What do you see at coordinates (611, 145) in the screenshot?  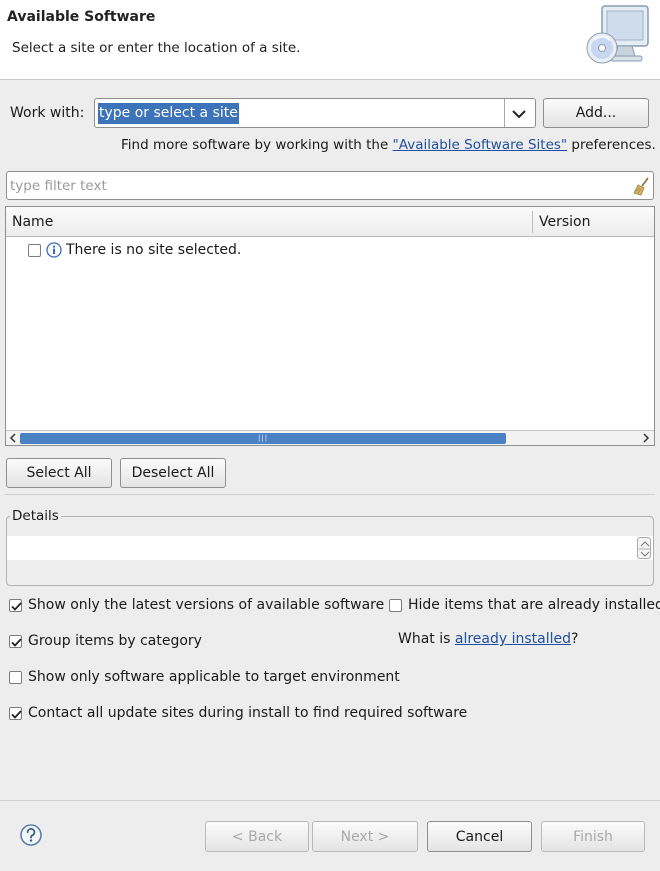 I see `find-more-suffix: preferences.` at bounding box center [611, 145].